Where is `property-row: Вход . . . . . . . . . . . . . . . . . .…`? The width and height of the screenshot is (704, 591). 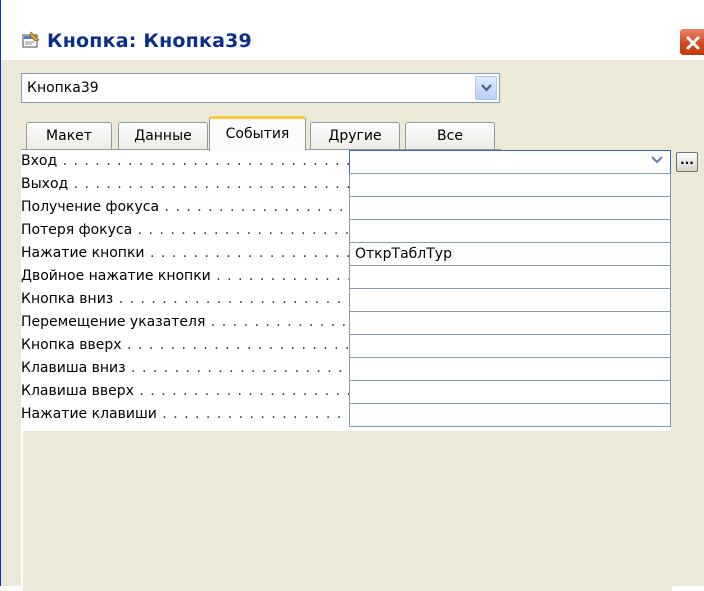 property-row: Вход . . . . . . . . . . . . . . . . . .… is located at coordinates (346, 162).